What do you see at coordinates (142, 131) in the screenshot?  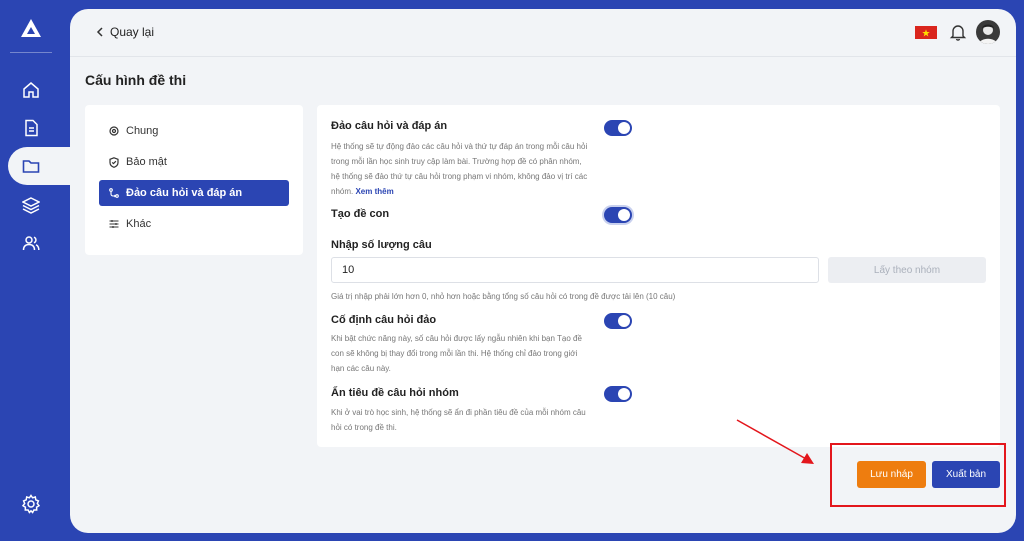 I see `nav-item-label: Chung` at bounding box center [142, 131].